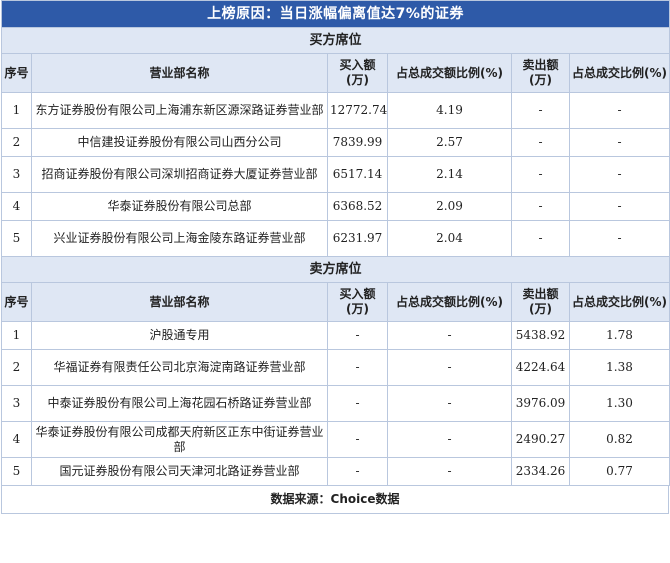 The image size is (670, 563). Describe the element at coordinates (540, 403) in the screenshot. I see `cell-sell: 3976.09` at that location.